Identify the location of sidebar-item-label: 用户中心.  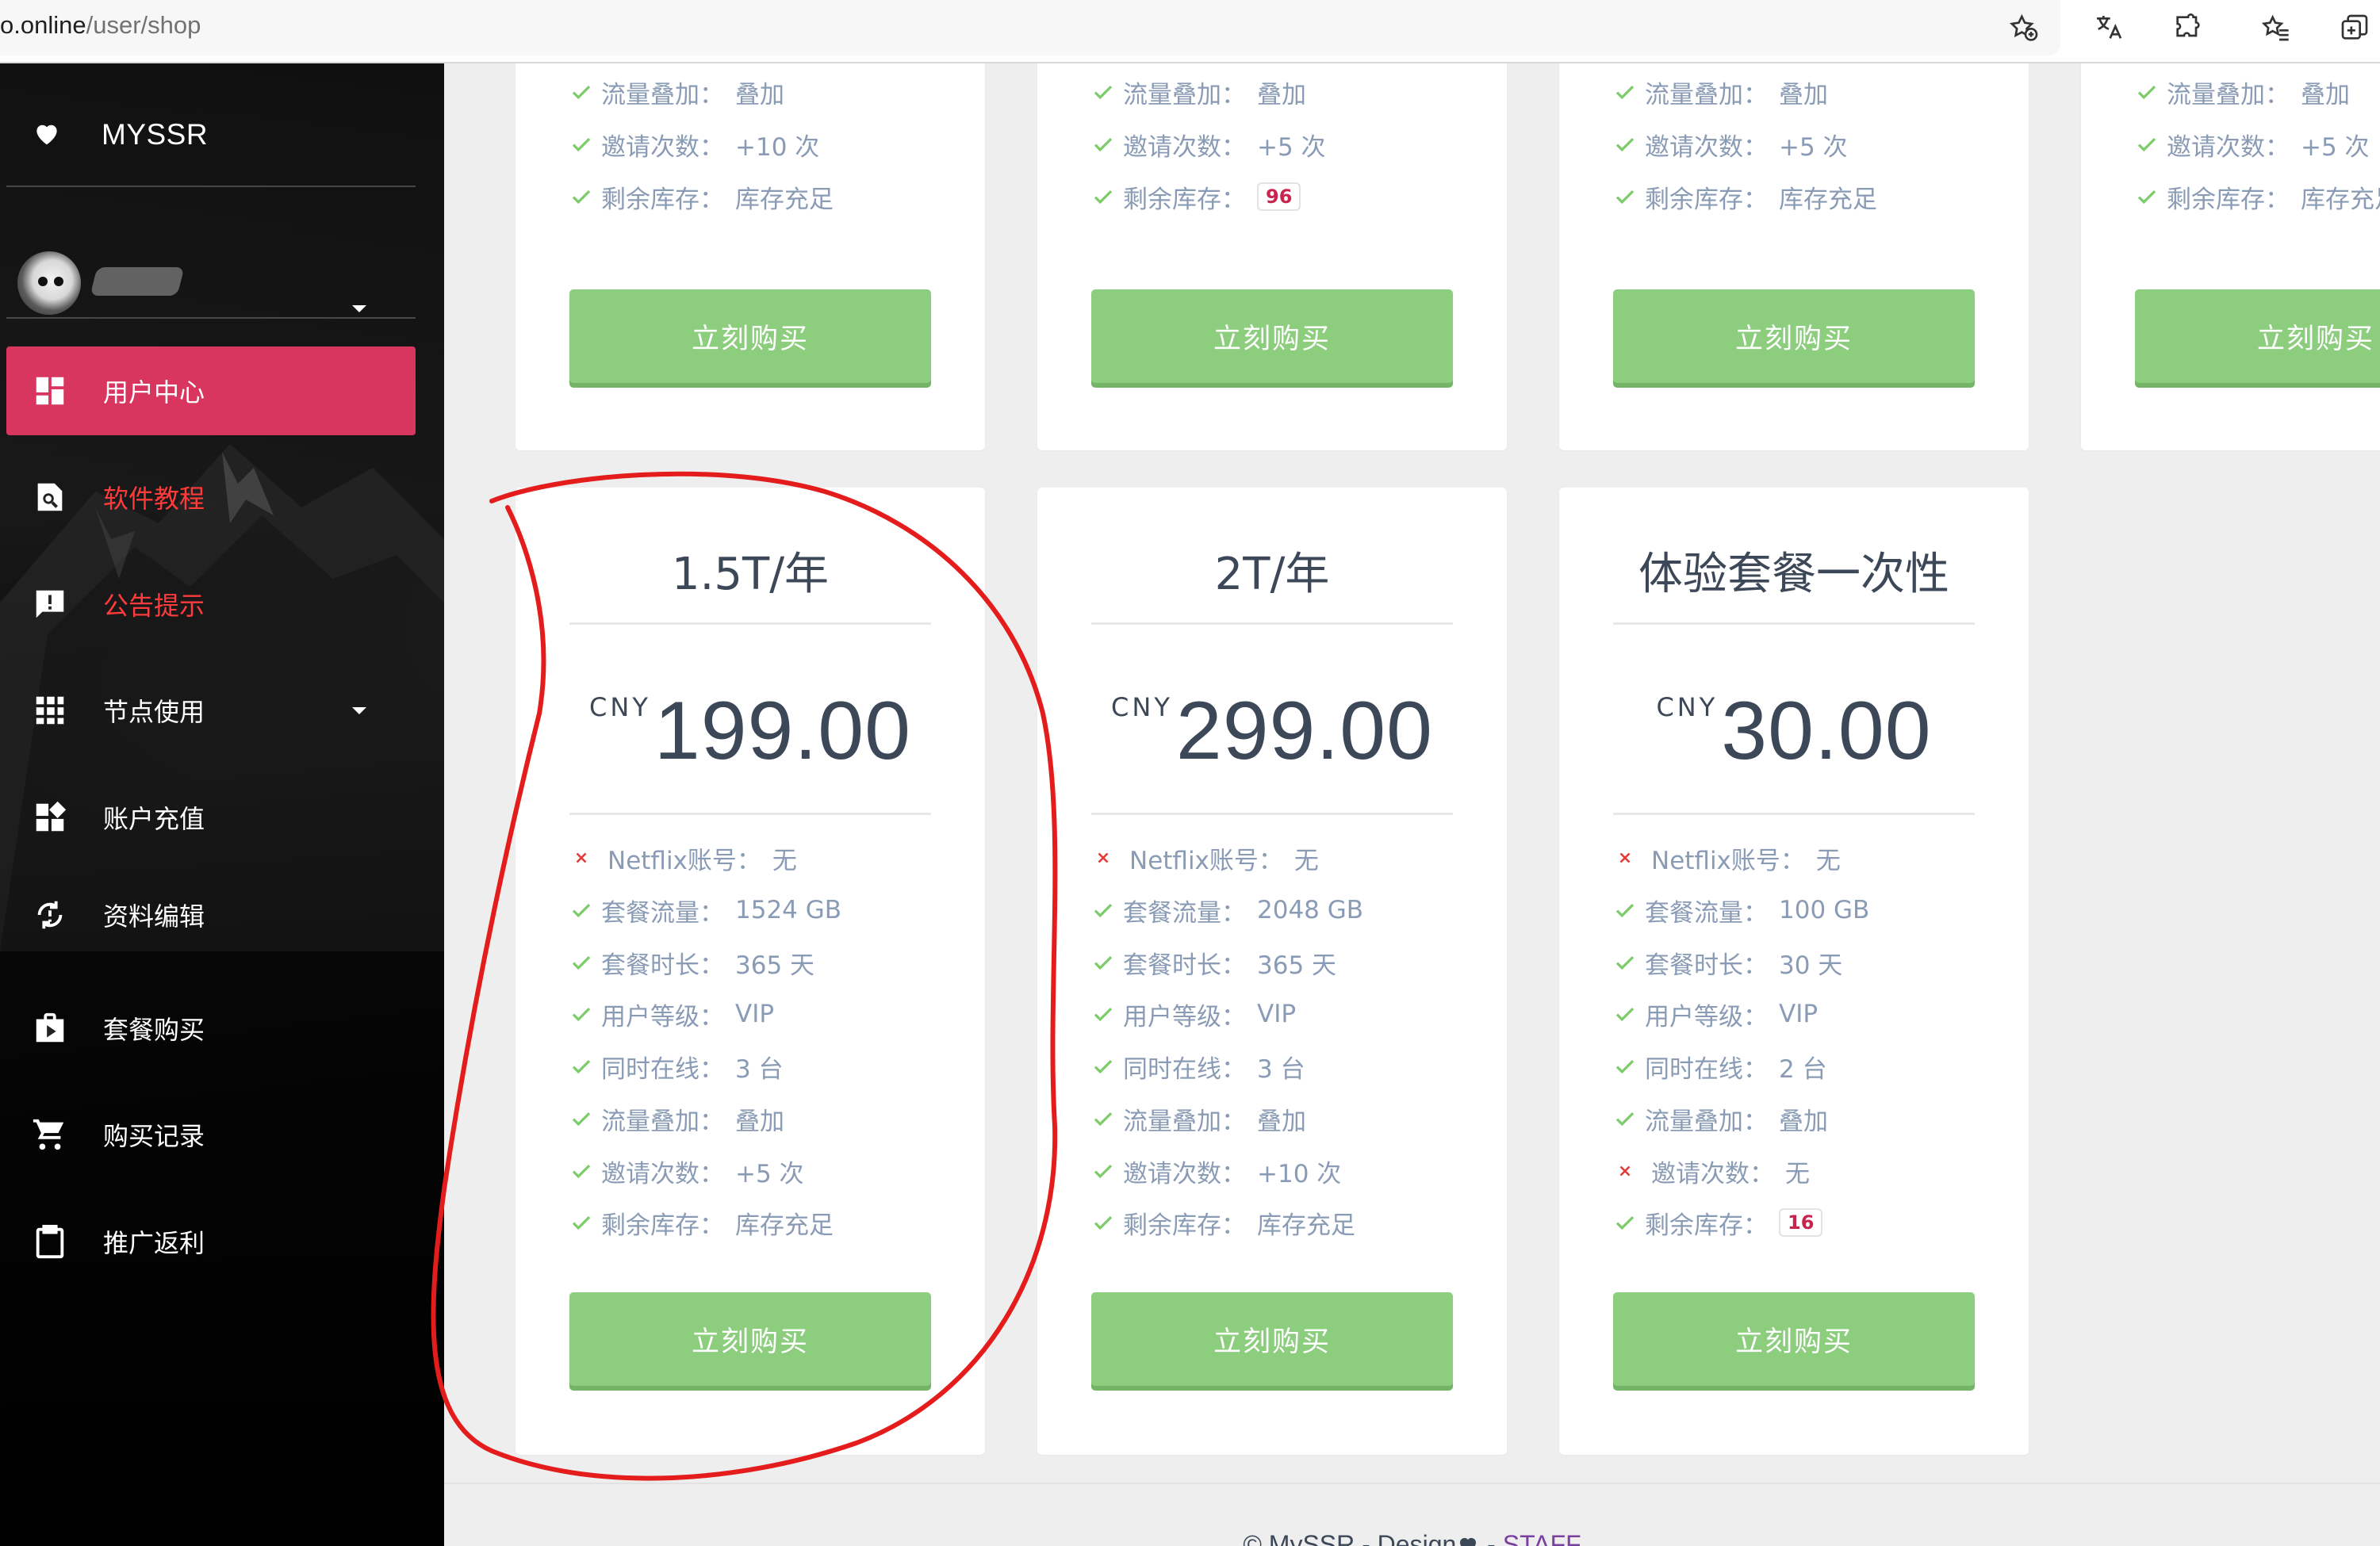
(154, 392).